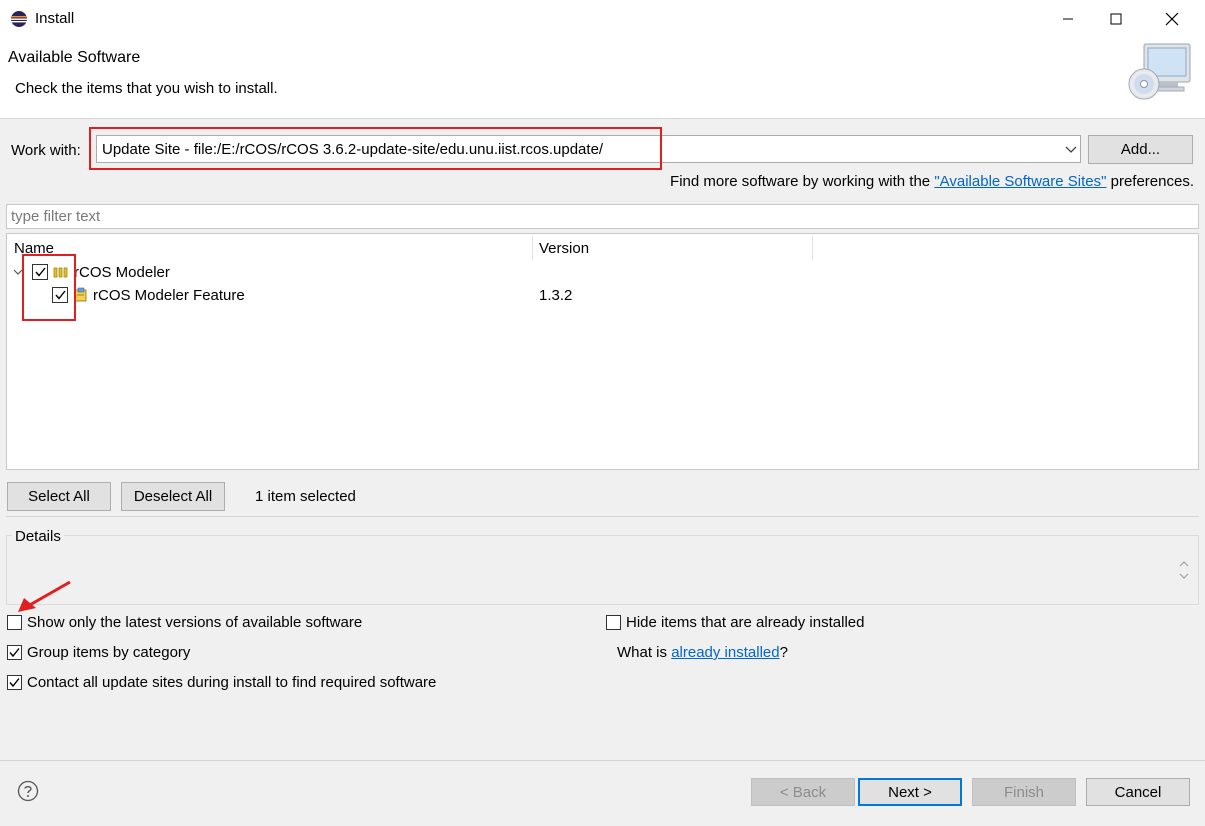  What do you see at coordinates (745, 622) in the screenshot?
I see `hide-installed-label: Hide items that are already installed` at bounding box center [745, 622].